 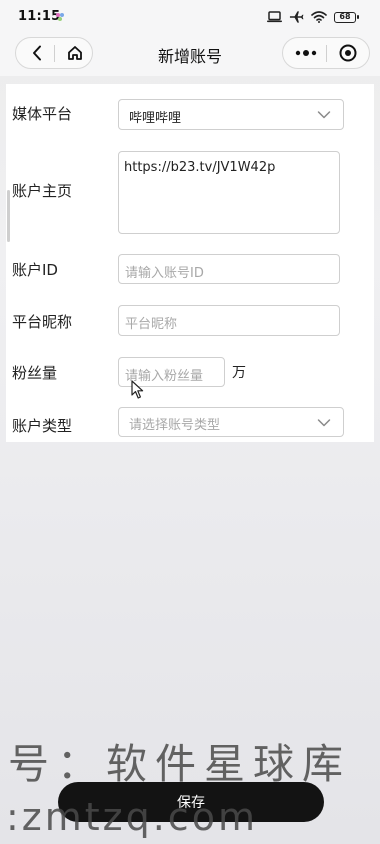 I want to click on platform-select: 哔哩哔哩, so click(x=231, y=114).